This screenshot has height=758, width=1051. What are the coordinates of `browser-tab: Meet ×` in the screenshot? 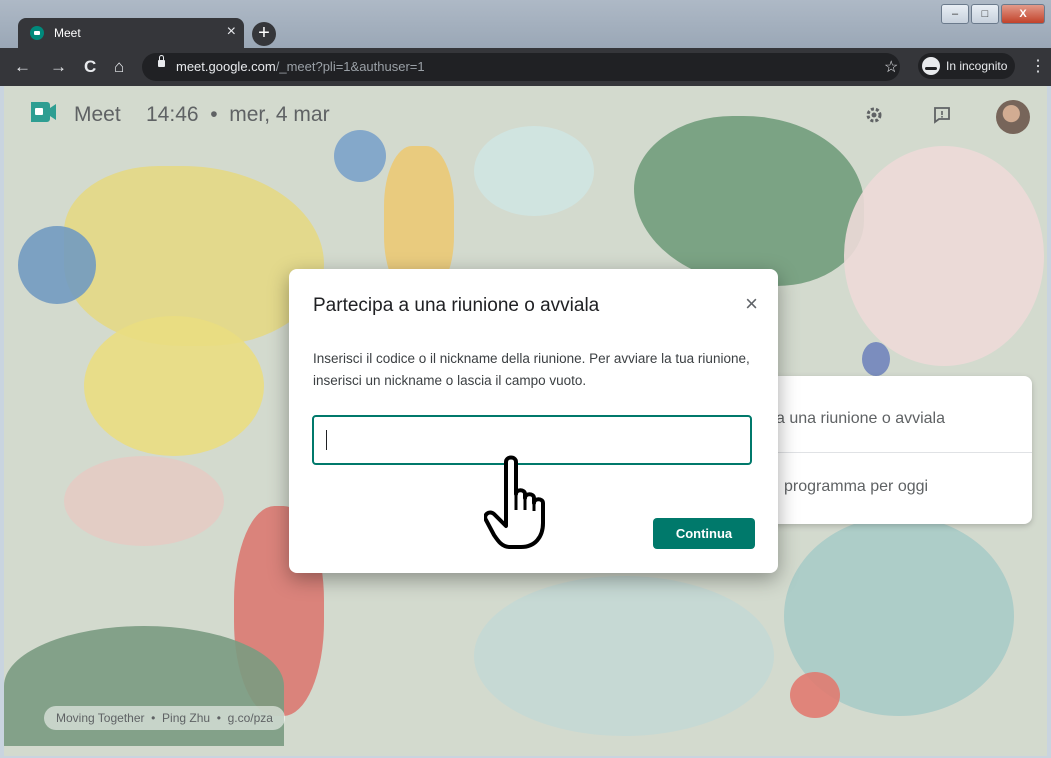 It's located at (131, 33).